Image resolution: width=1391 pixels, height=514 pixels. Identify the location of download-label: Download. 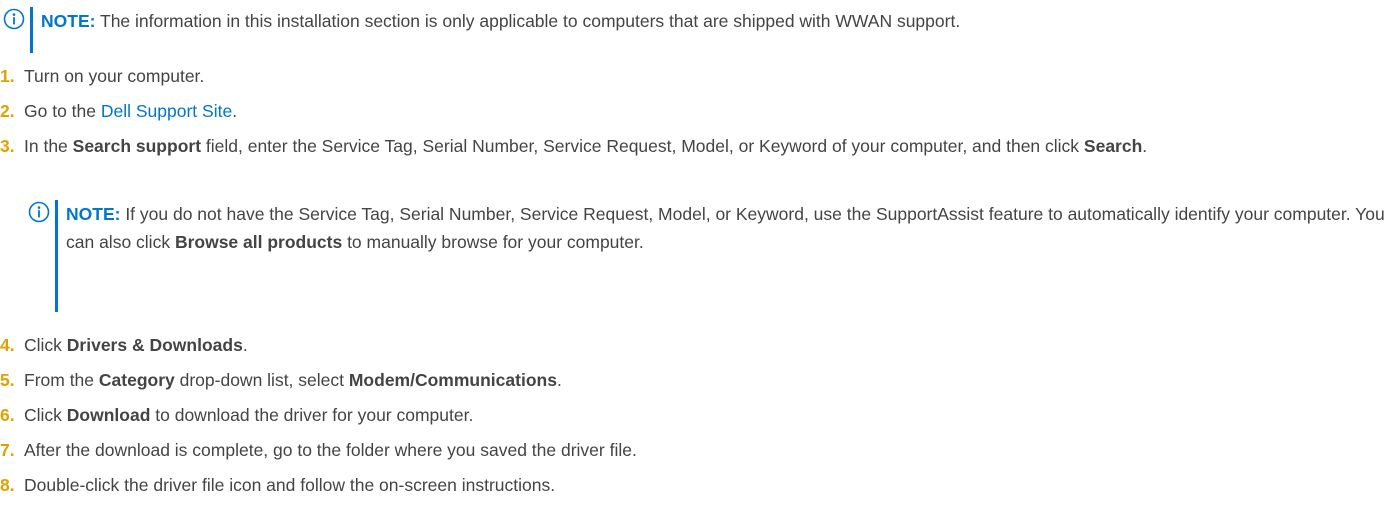
(108, 415).